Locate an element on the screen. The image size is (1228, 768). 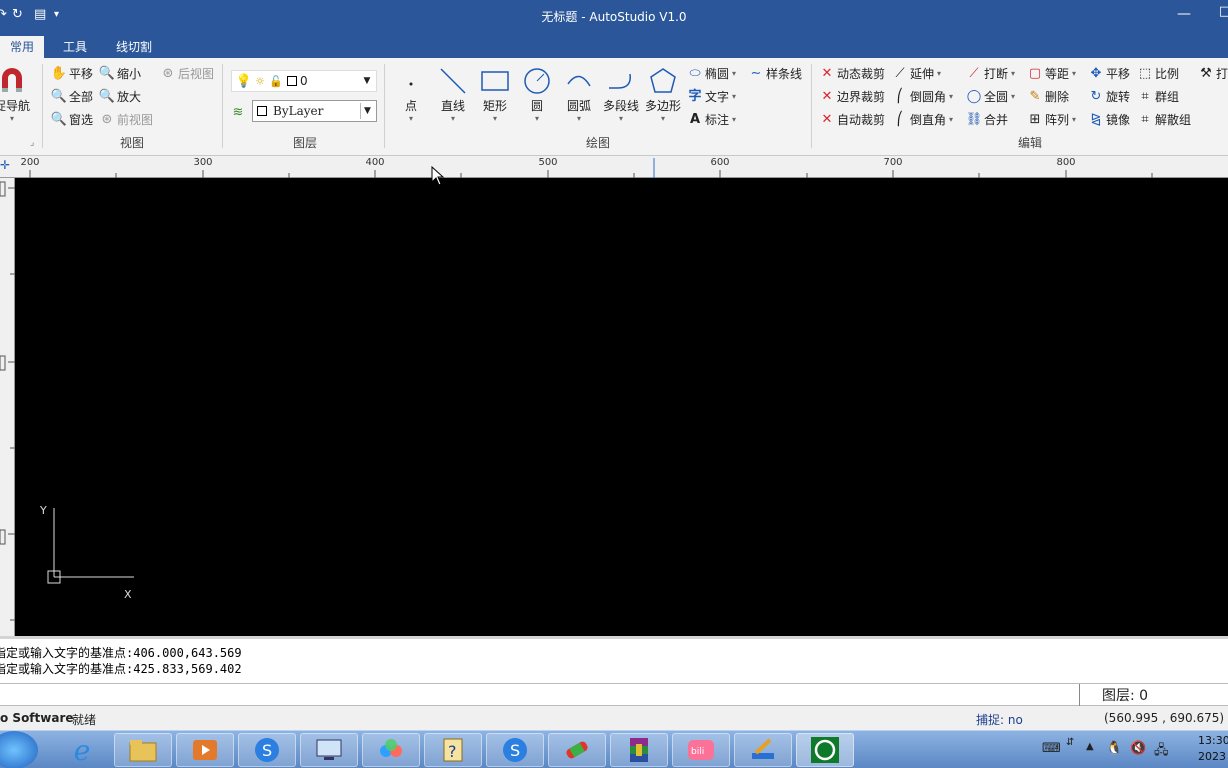
chamfer-button: ⎛ 倒直角 ▾ is located at coordinates (922, 120).